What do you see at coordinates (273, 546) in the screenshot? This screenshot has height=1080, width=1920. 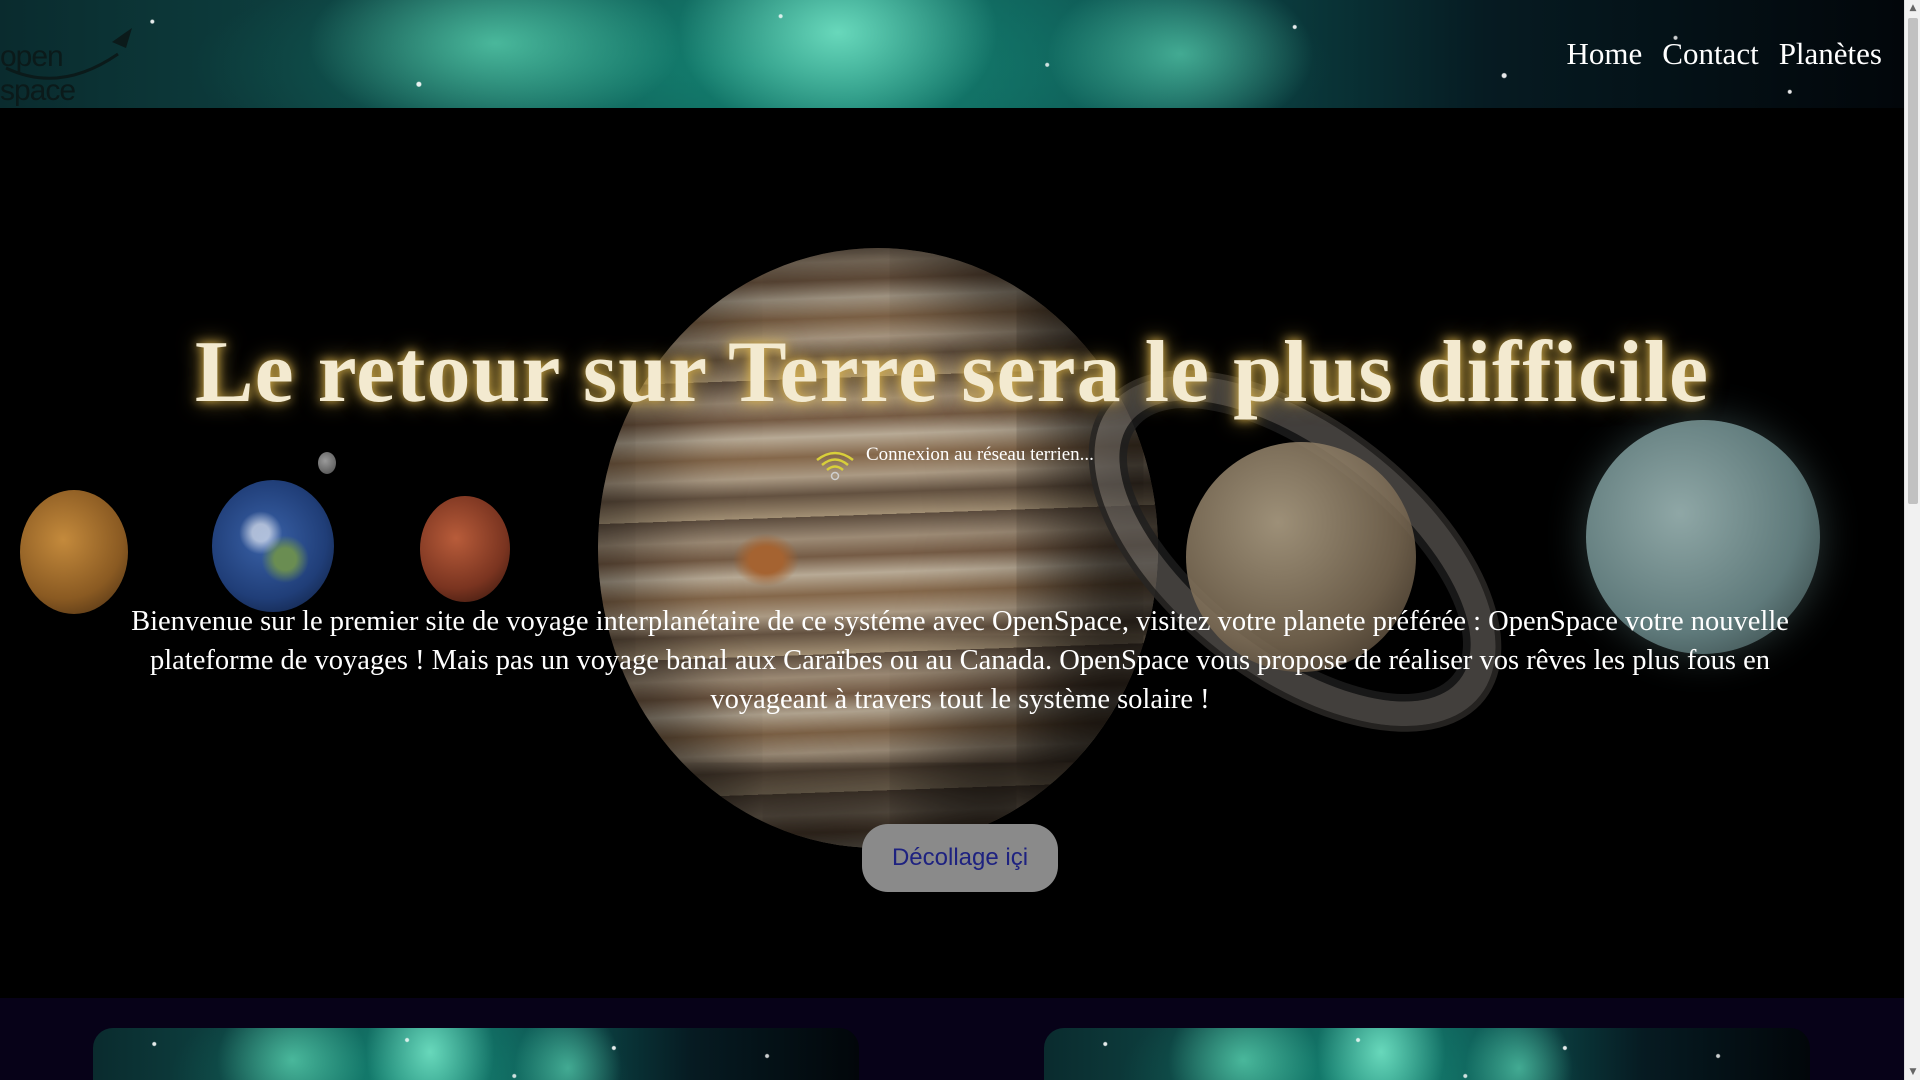 I see `earth-image` at bounding box center [273, 546].